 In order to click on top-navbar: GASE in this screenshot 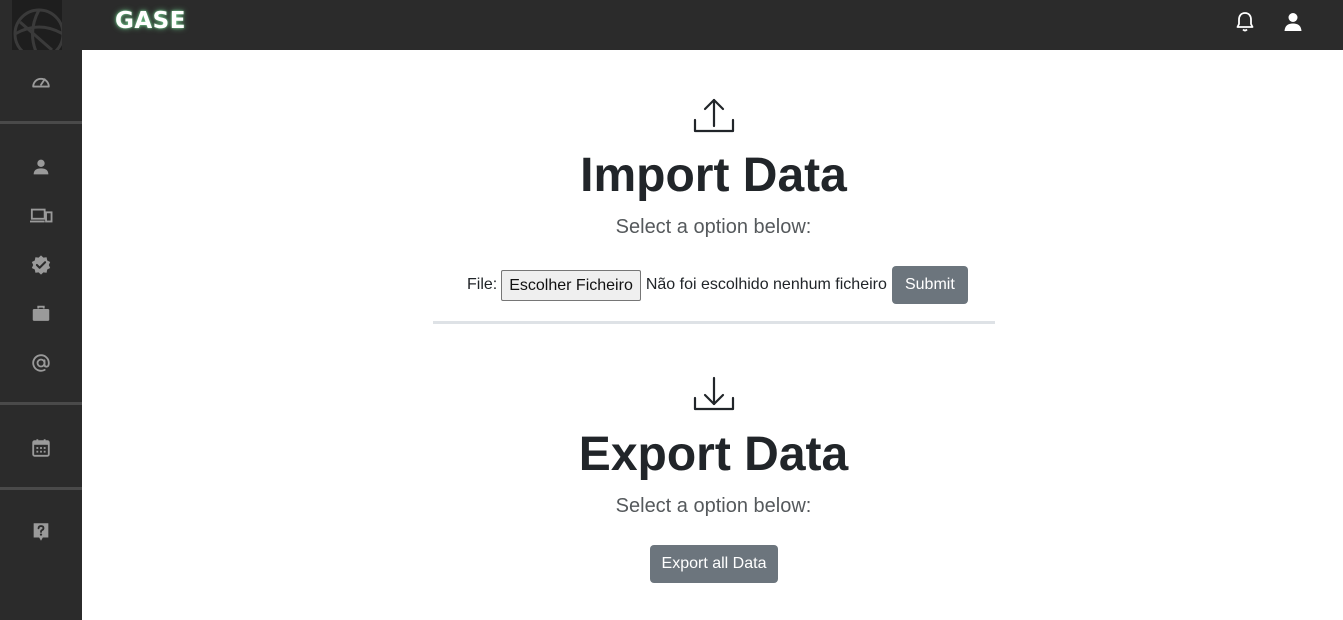, I will do `click(671, 25)`.